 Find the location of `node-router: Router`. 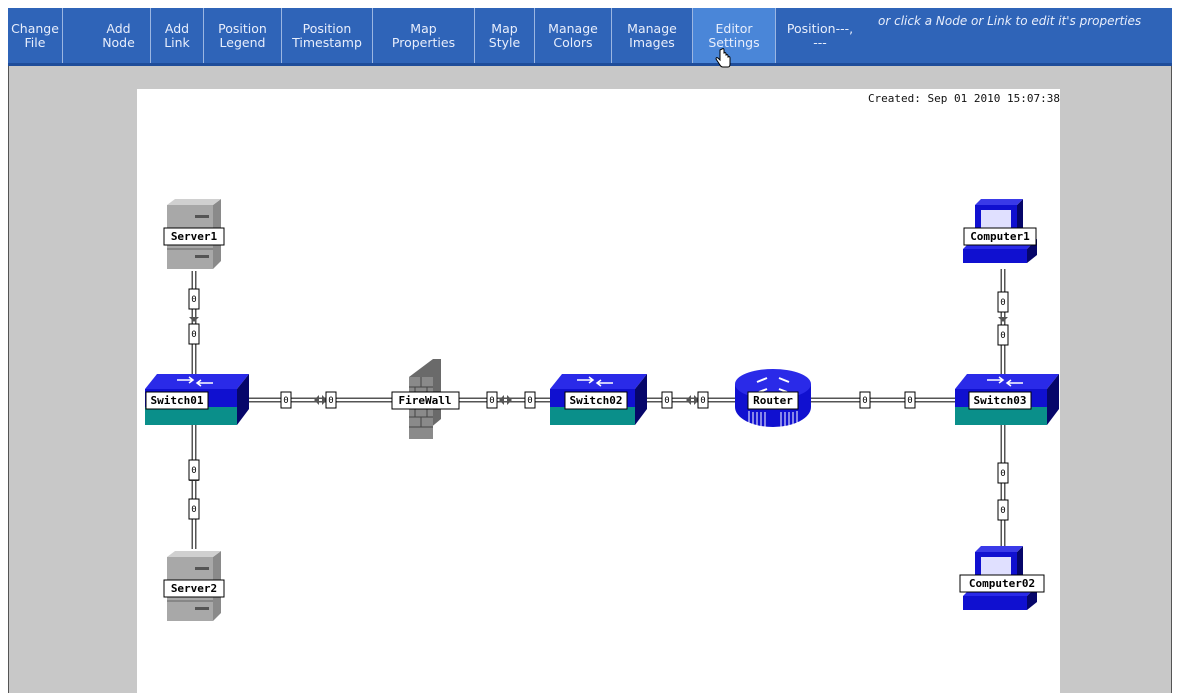

node-router: Router is located at coordinates (773, 398).